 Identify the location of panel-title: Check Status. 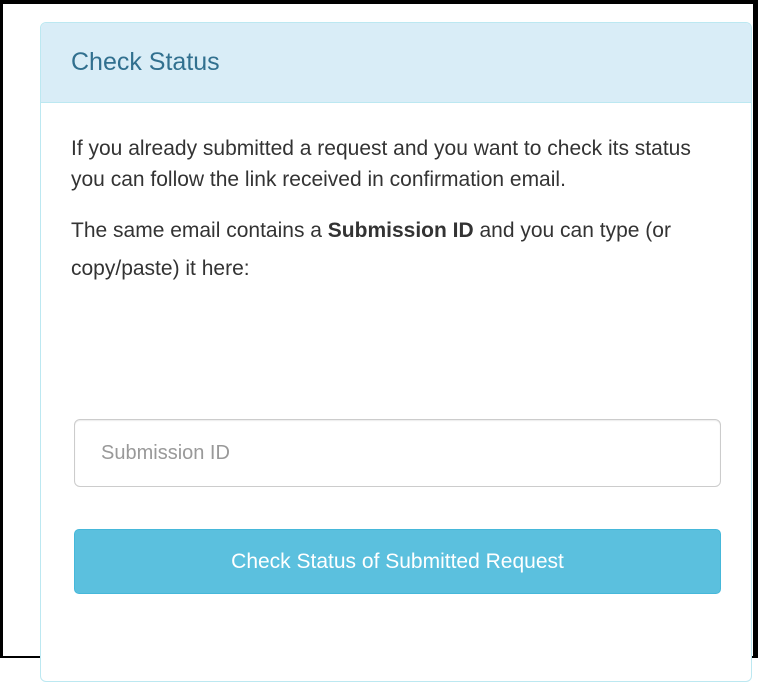
(145, 62).